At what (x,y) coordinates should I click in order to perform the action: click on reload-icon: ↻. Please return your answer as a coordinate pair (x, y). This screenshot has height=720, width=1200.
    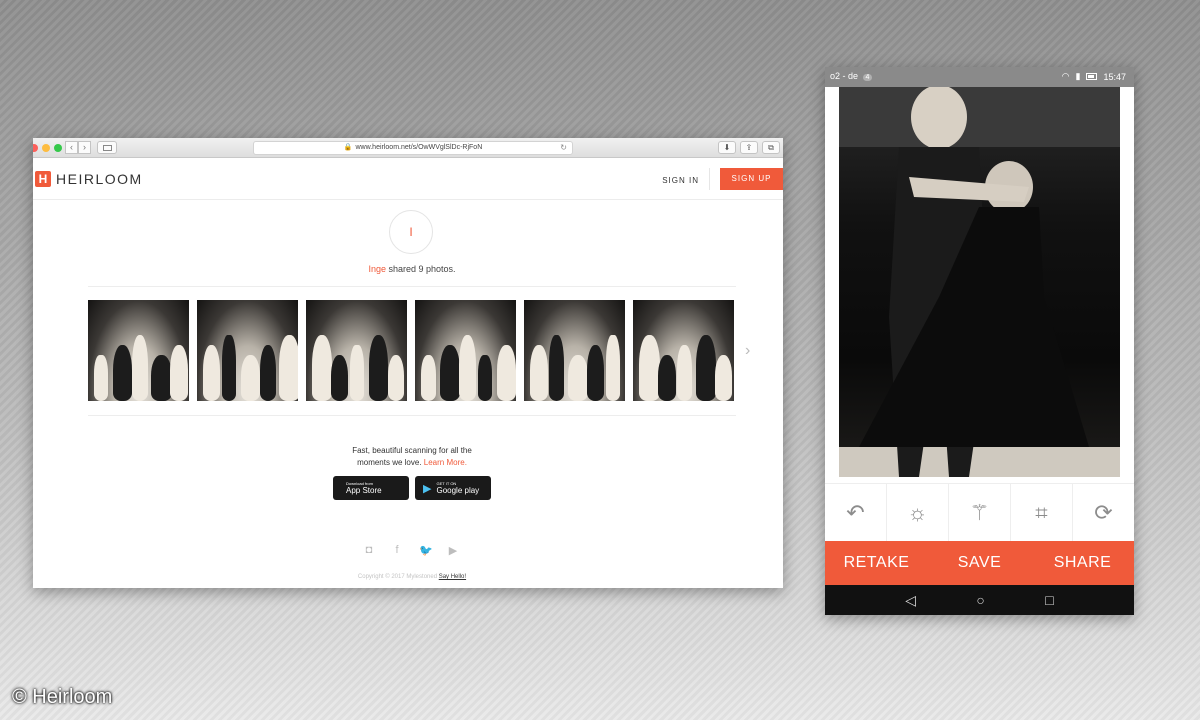
    Looking at the image, I should click on (563, 148).